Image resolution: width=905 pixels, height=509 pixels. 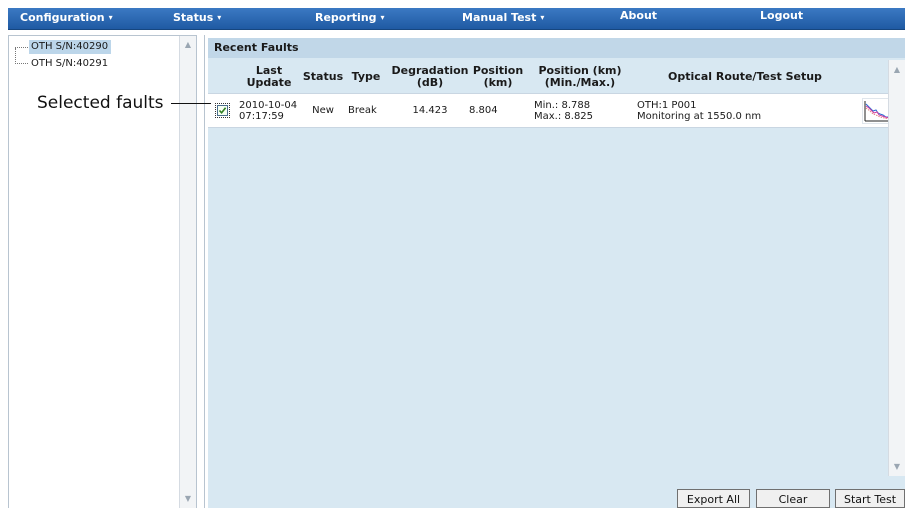 What do you see at coordinates (564, 116) in the screenshot?
I see `cell-position-max: Max.: 8.825` at bounding box center [564, 116].